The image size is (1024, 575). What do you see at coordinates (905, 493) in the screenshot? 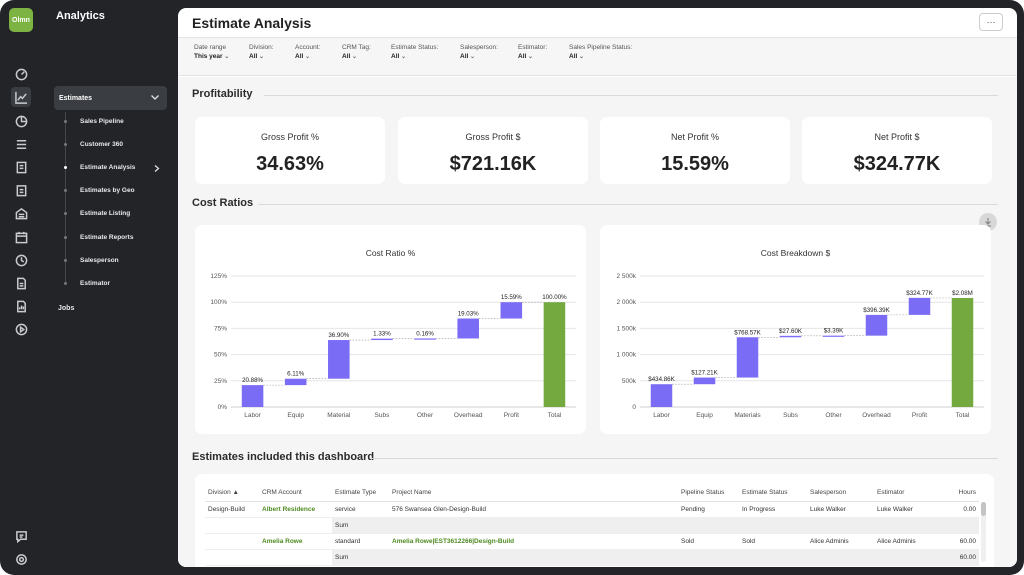
I see `column-header-estimator: Estimator` at bounding box center [905, 493].